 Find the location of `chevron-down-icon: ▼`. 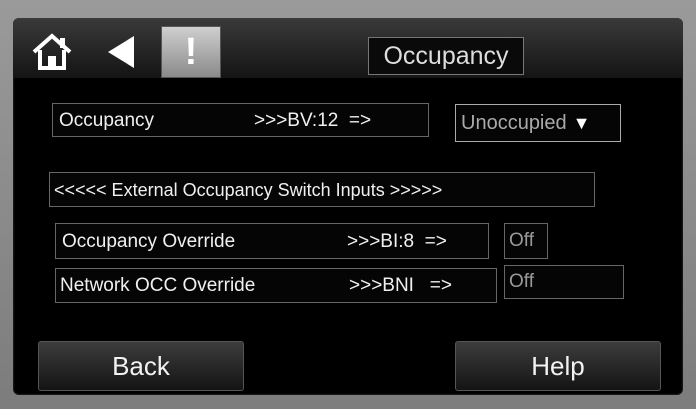

chevron-down-icon: ▼ is located at coordinates (581, 122).